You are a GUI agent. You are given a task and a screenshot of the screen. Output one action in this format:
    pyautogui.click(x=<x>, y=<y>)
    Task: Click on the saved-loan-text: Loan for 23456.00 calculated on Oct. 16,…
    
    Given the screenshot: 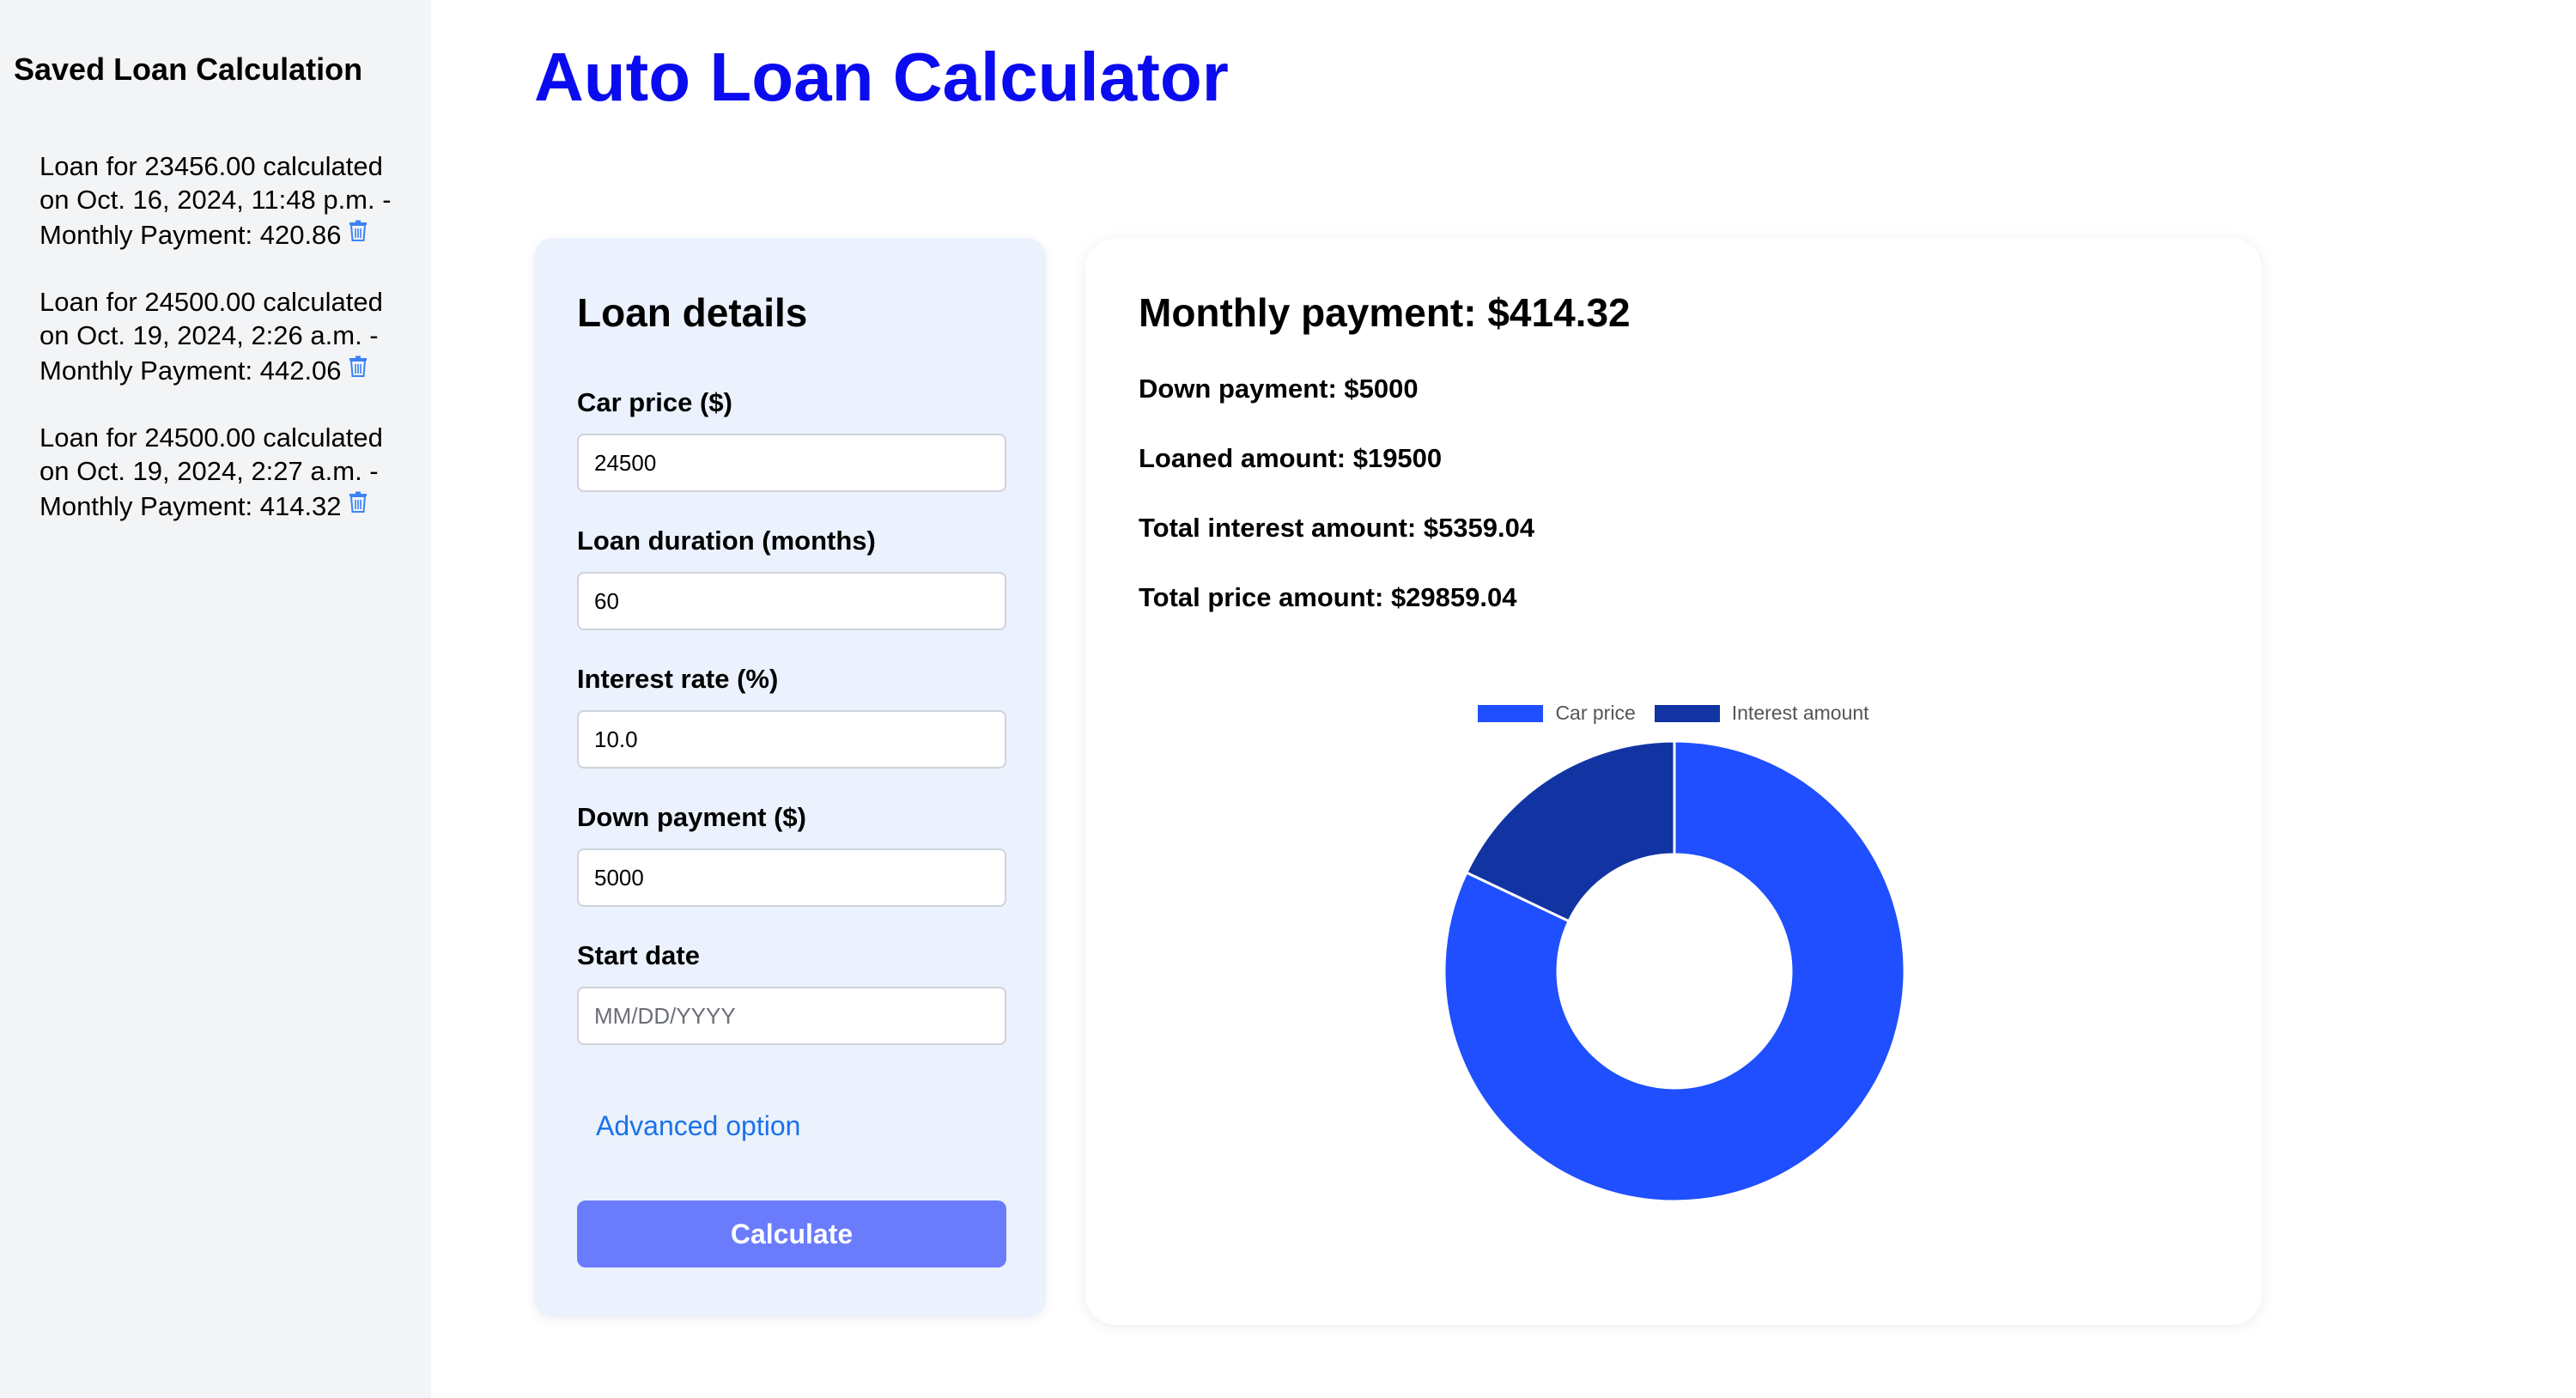 What is the action you would take?
    pyautogui.click(x=215, y=200)
    